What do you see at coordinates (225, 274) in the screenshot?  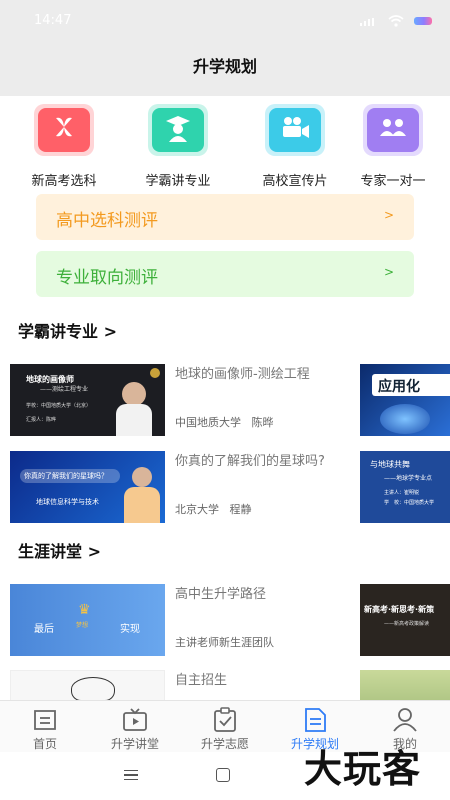 I see `major-orientation-test-button: 专业取向测评 >` at bounding box center [225, 274].